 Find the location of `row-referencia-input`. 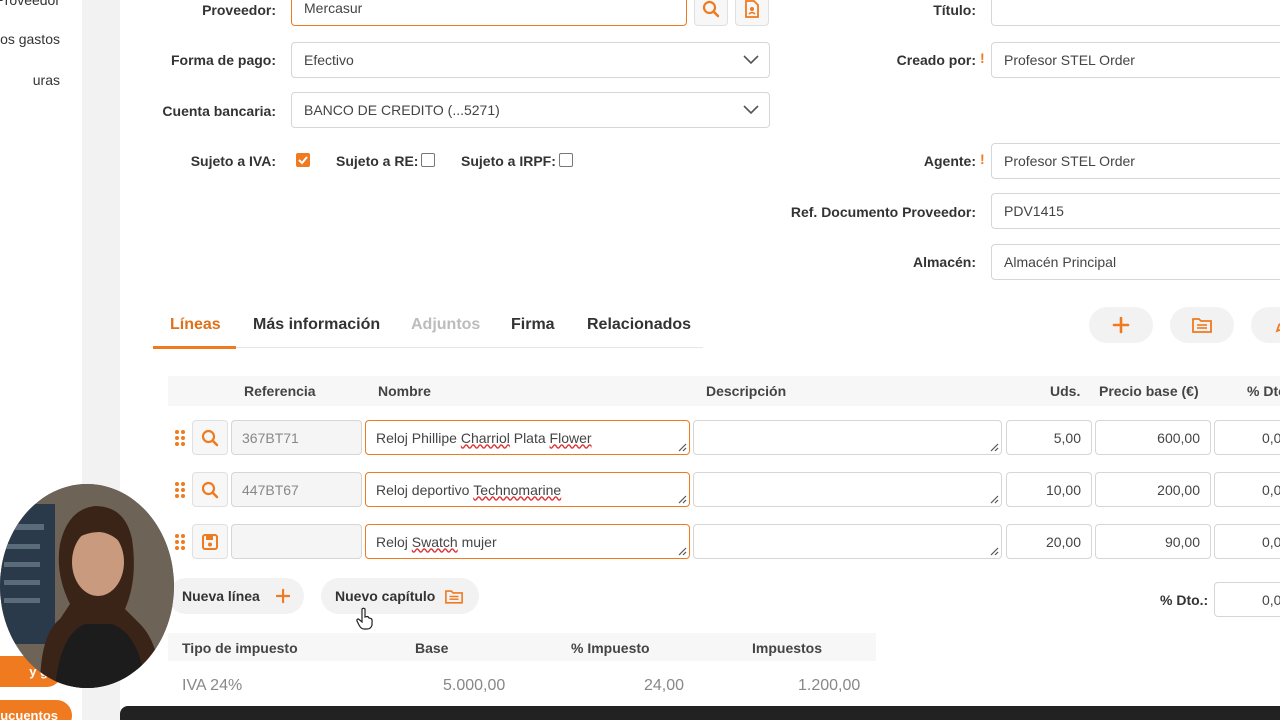

row-referencia-input is located at coordinates (296, 541).